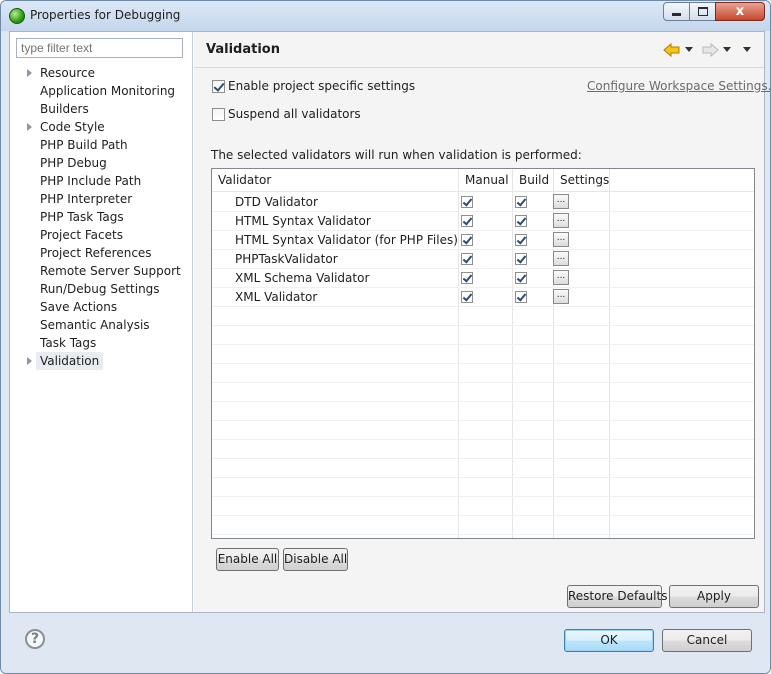  Describe the element at coordinates (96, 253) in the screenshot. I see `tree-item: Project References` at that location.